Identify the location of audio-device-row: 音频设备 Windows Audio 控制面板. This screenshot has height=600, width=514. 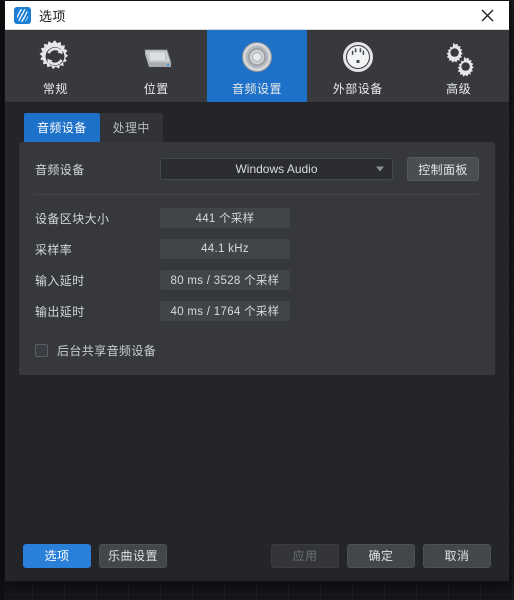
(257, 169).